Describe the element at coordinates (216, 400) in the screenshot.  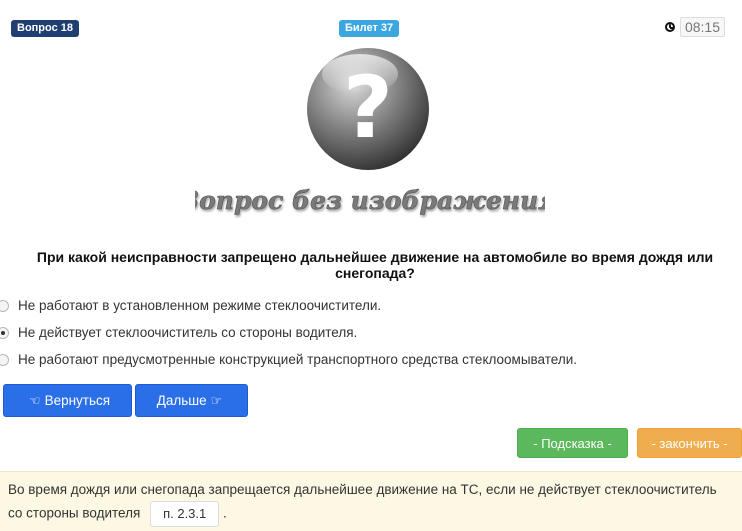
I see `hand-right-icon: ☞` at that location.